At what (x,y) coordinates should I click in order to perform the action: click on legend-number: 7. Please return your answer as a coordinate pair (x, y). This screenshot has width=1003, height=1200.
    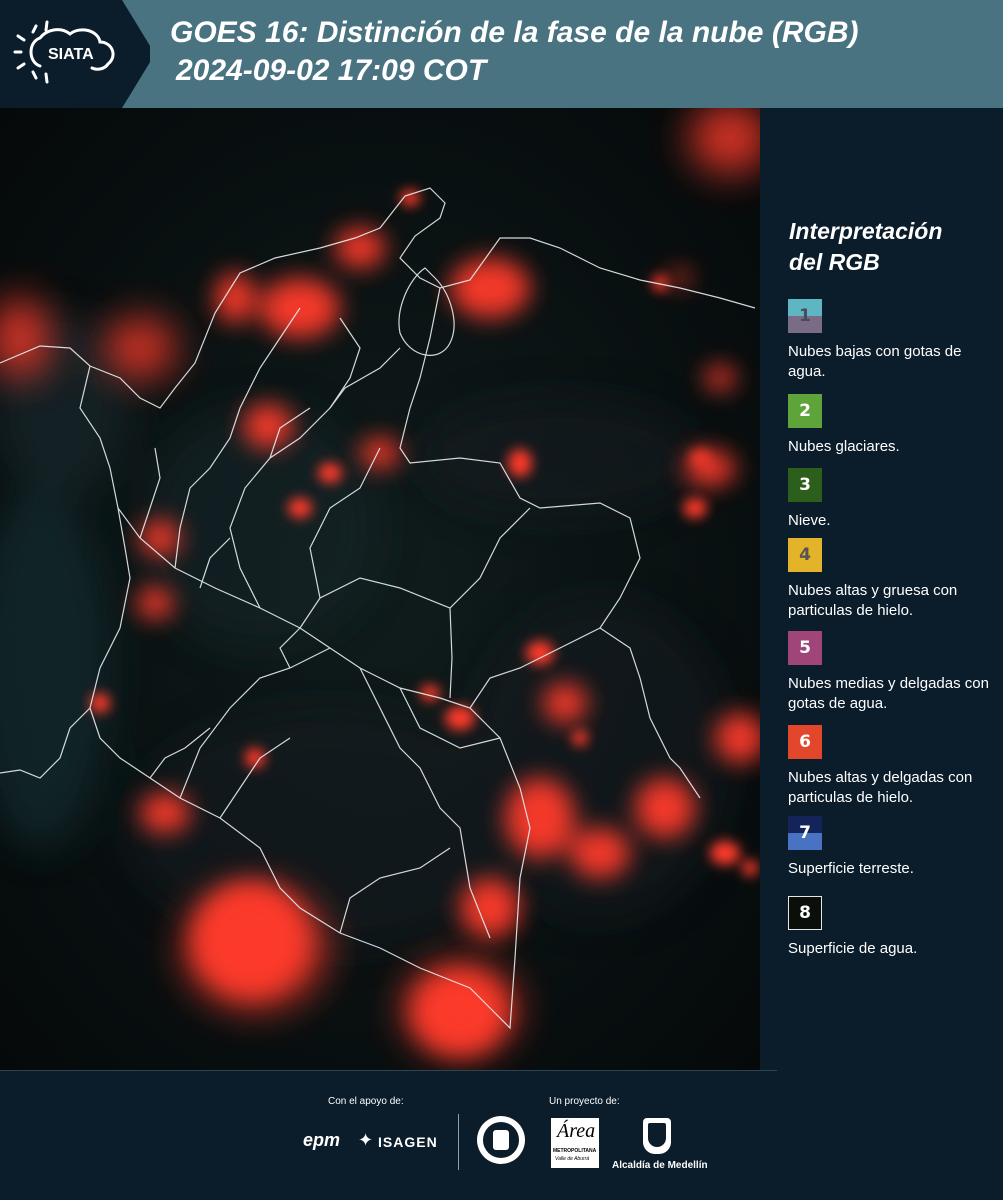
    Looking at the image, I should click on (805, 833).